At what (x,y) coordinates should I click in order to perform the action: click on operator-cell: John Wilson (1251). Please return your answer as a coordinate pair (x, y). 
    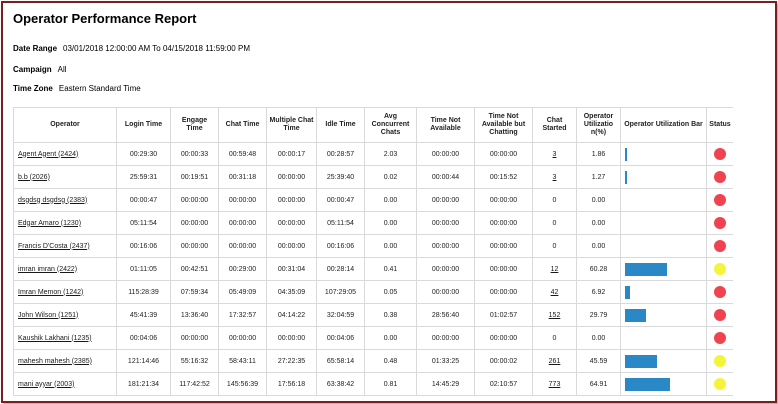
    Looking at the image, I should click on (65, 315).